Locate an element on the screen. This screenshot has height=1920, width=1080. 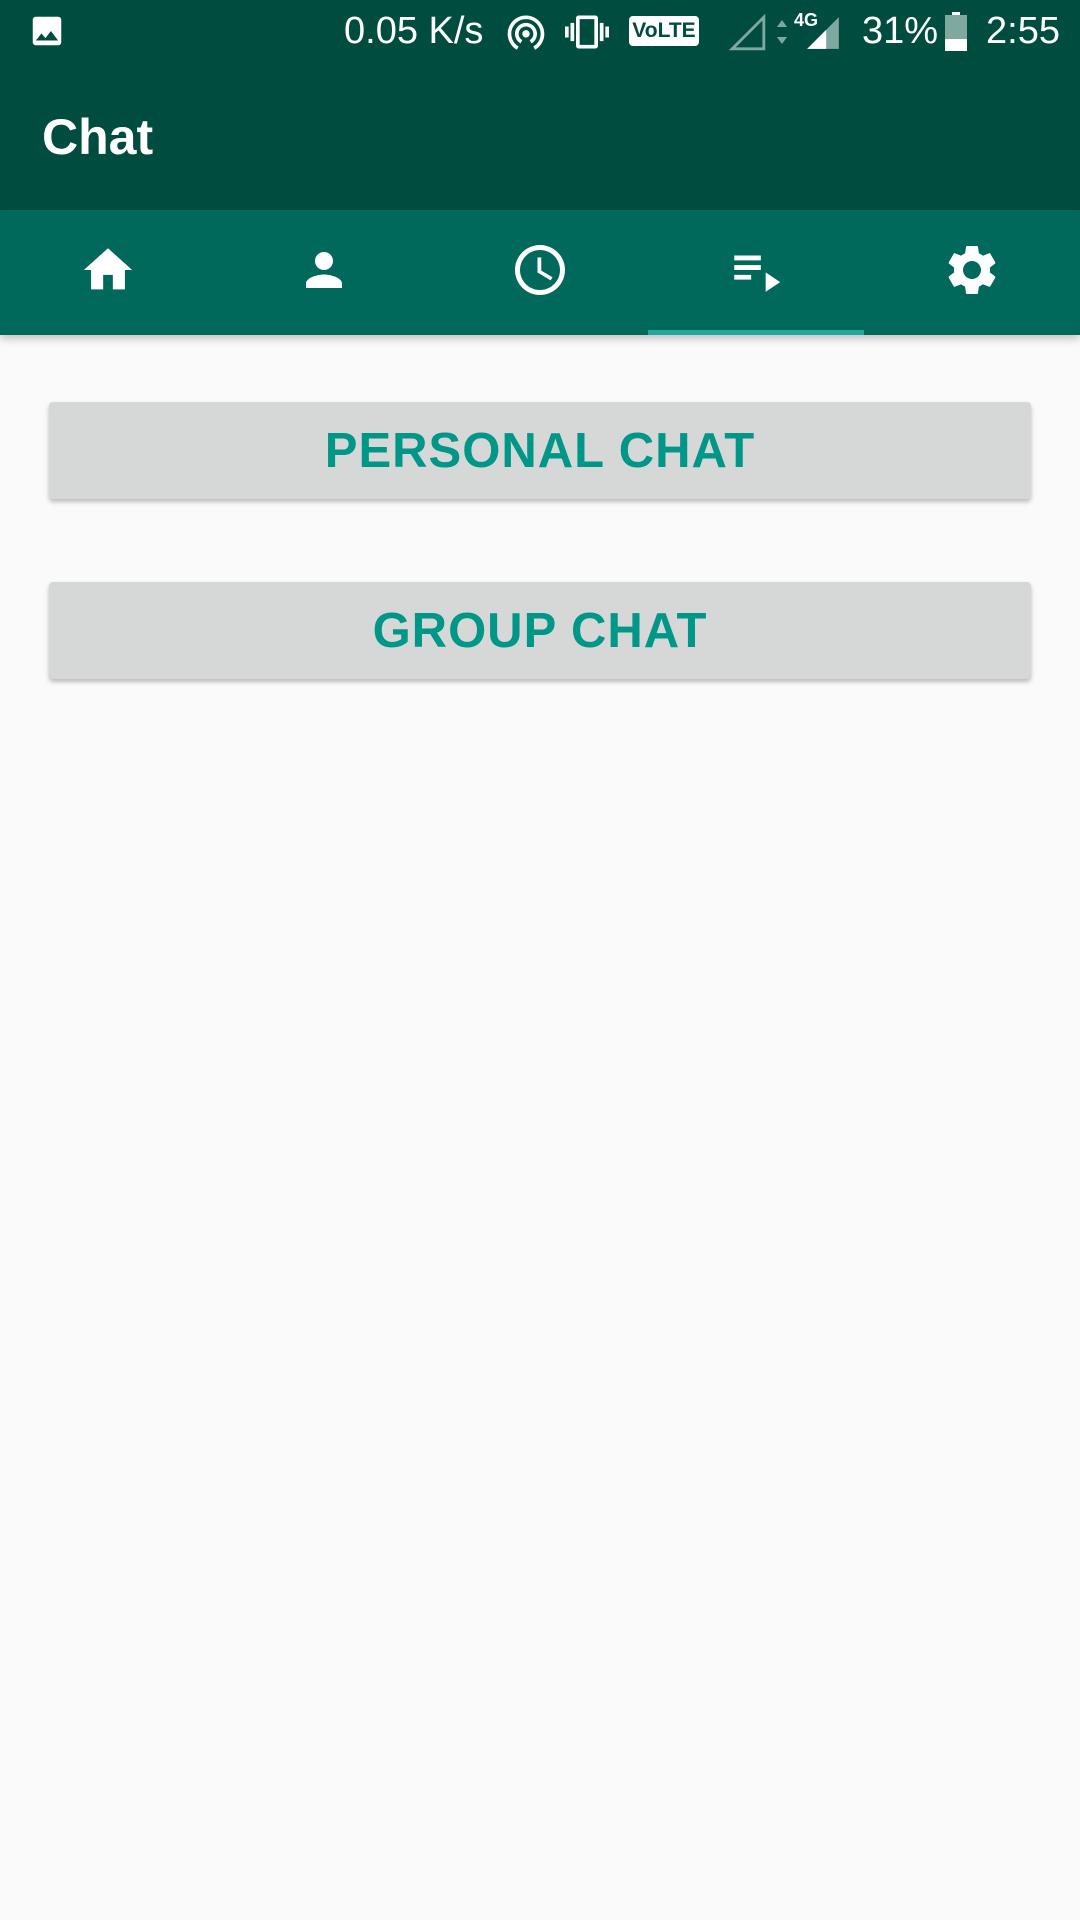
status-bar: 0.05 K/s VoLTE 4G 31% 2:55 is located at coordinates (540, 32).